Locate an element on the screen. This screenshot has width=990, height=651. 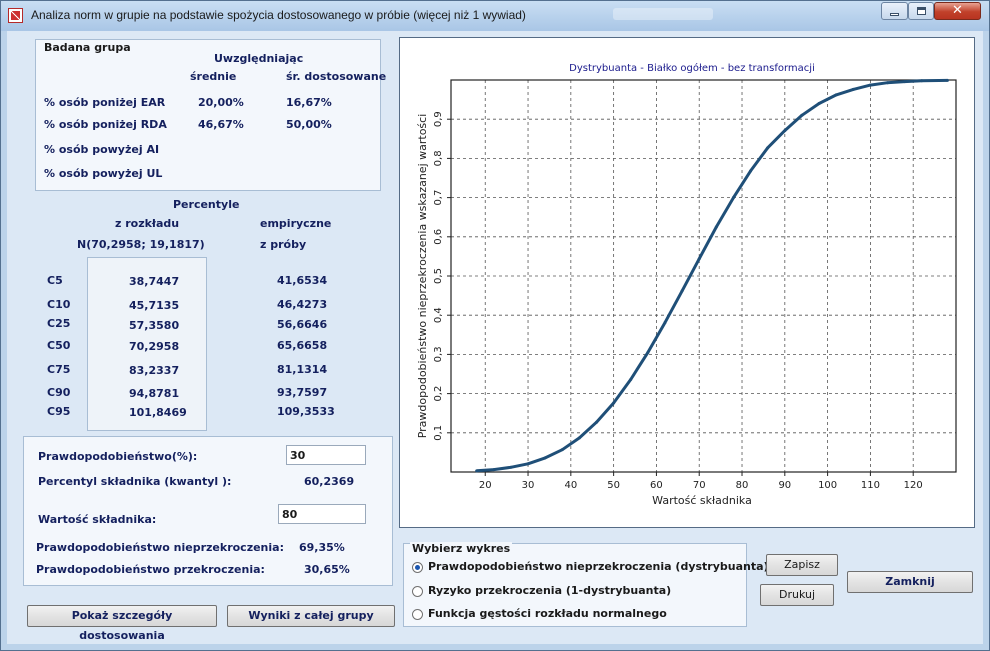
col-emp-sub: z próby is located at coordinates (283, 244).